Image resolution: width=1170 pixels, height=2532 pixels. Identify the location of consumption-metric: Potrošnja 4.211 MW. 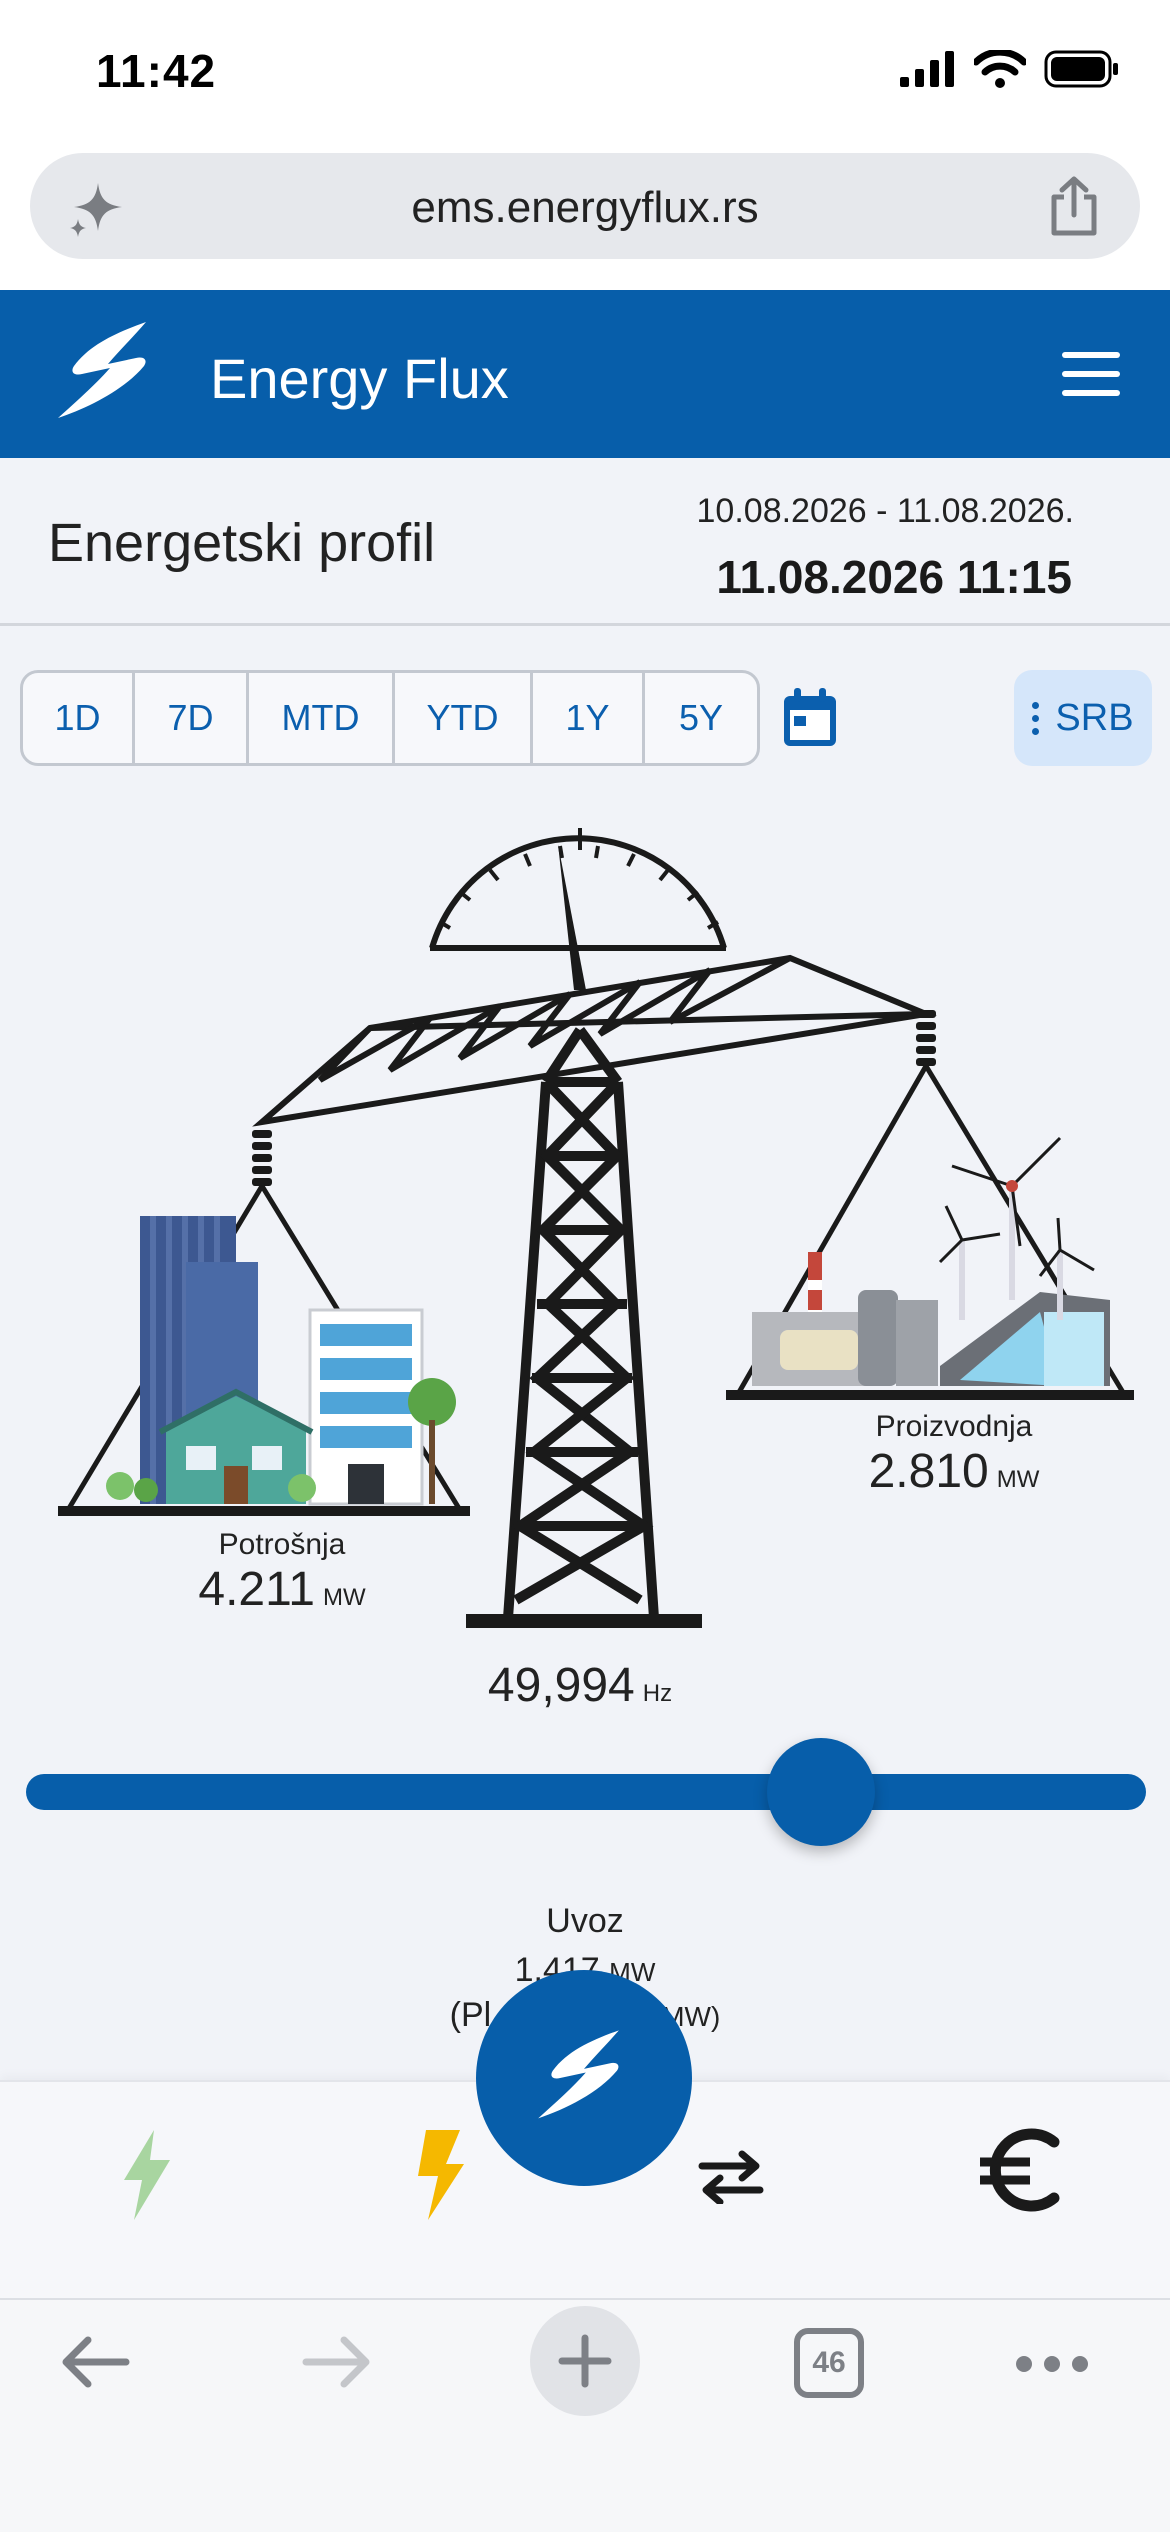
(282, 1572).